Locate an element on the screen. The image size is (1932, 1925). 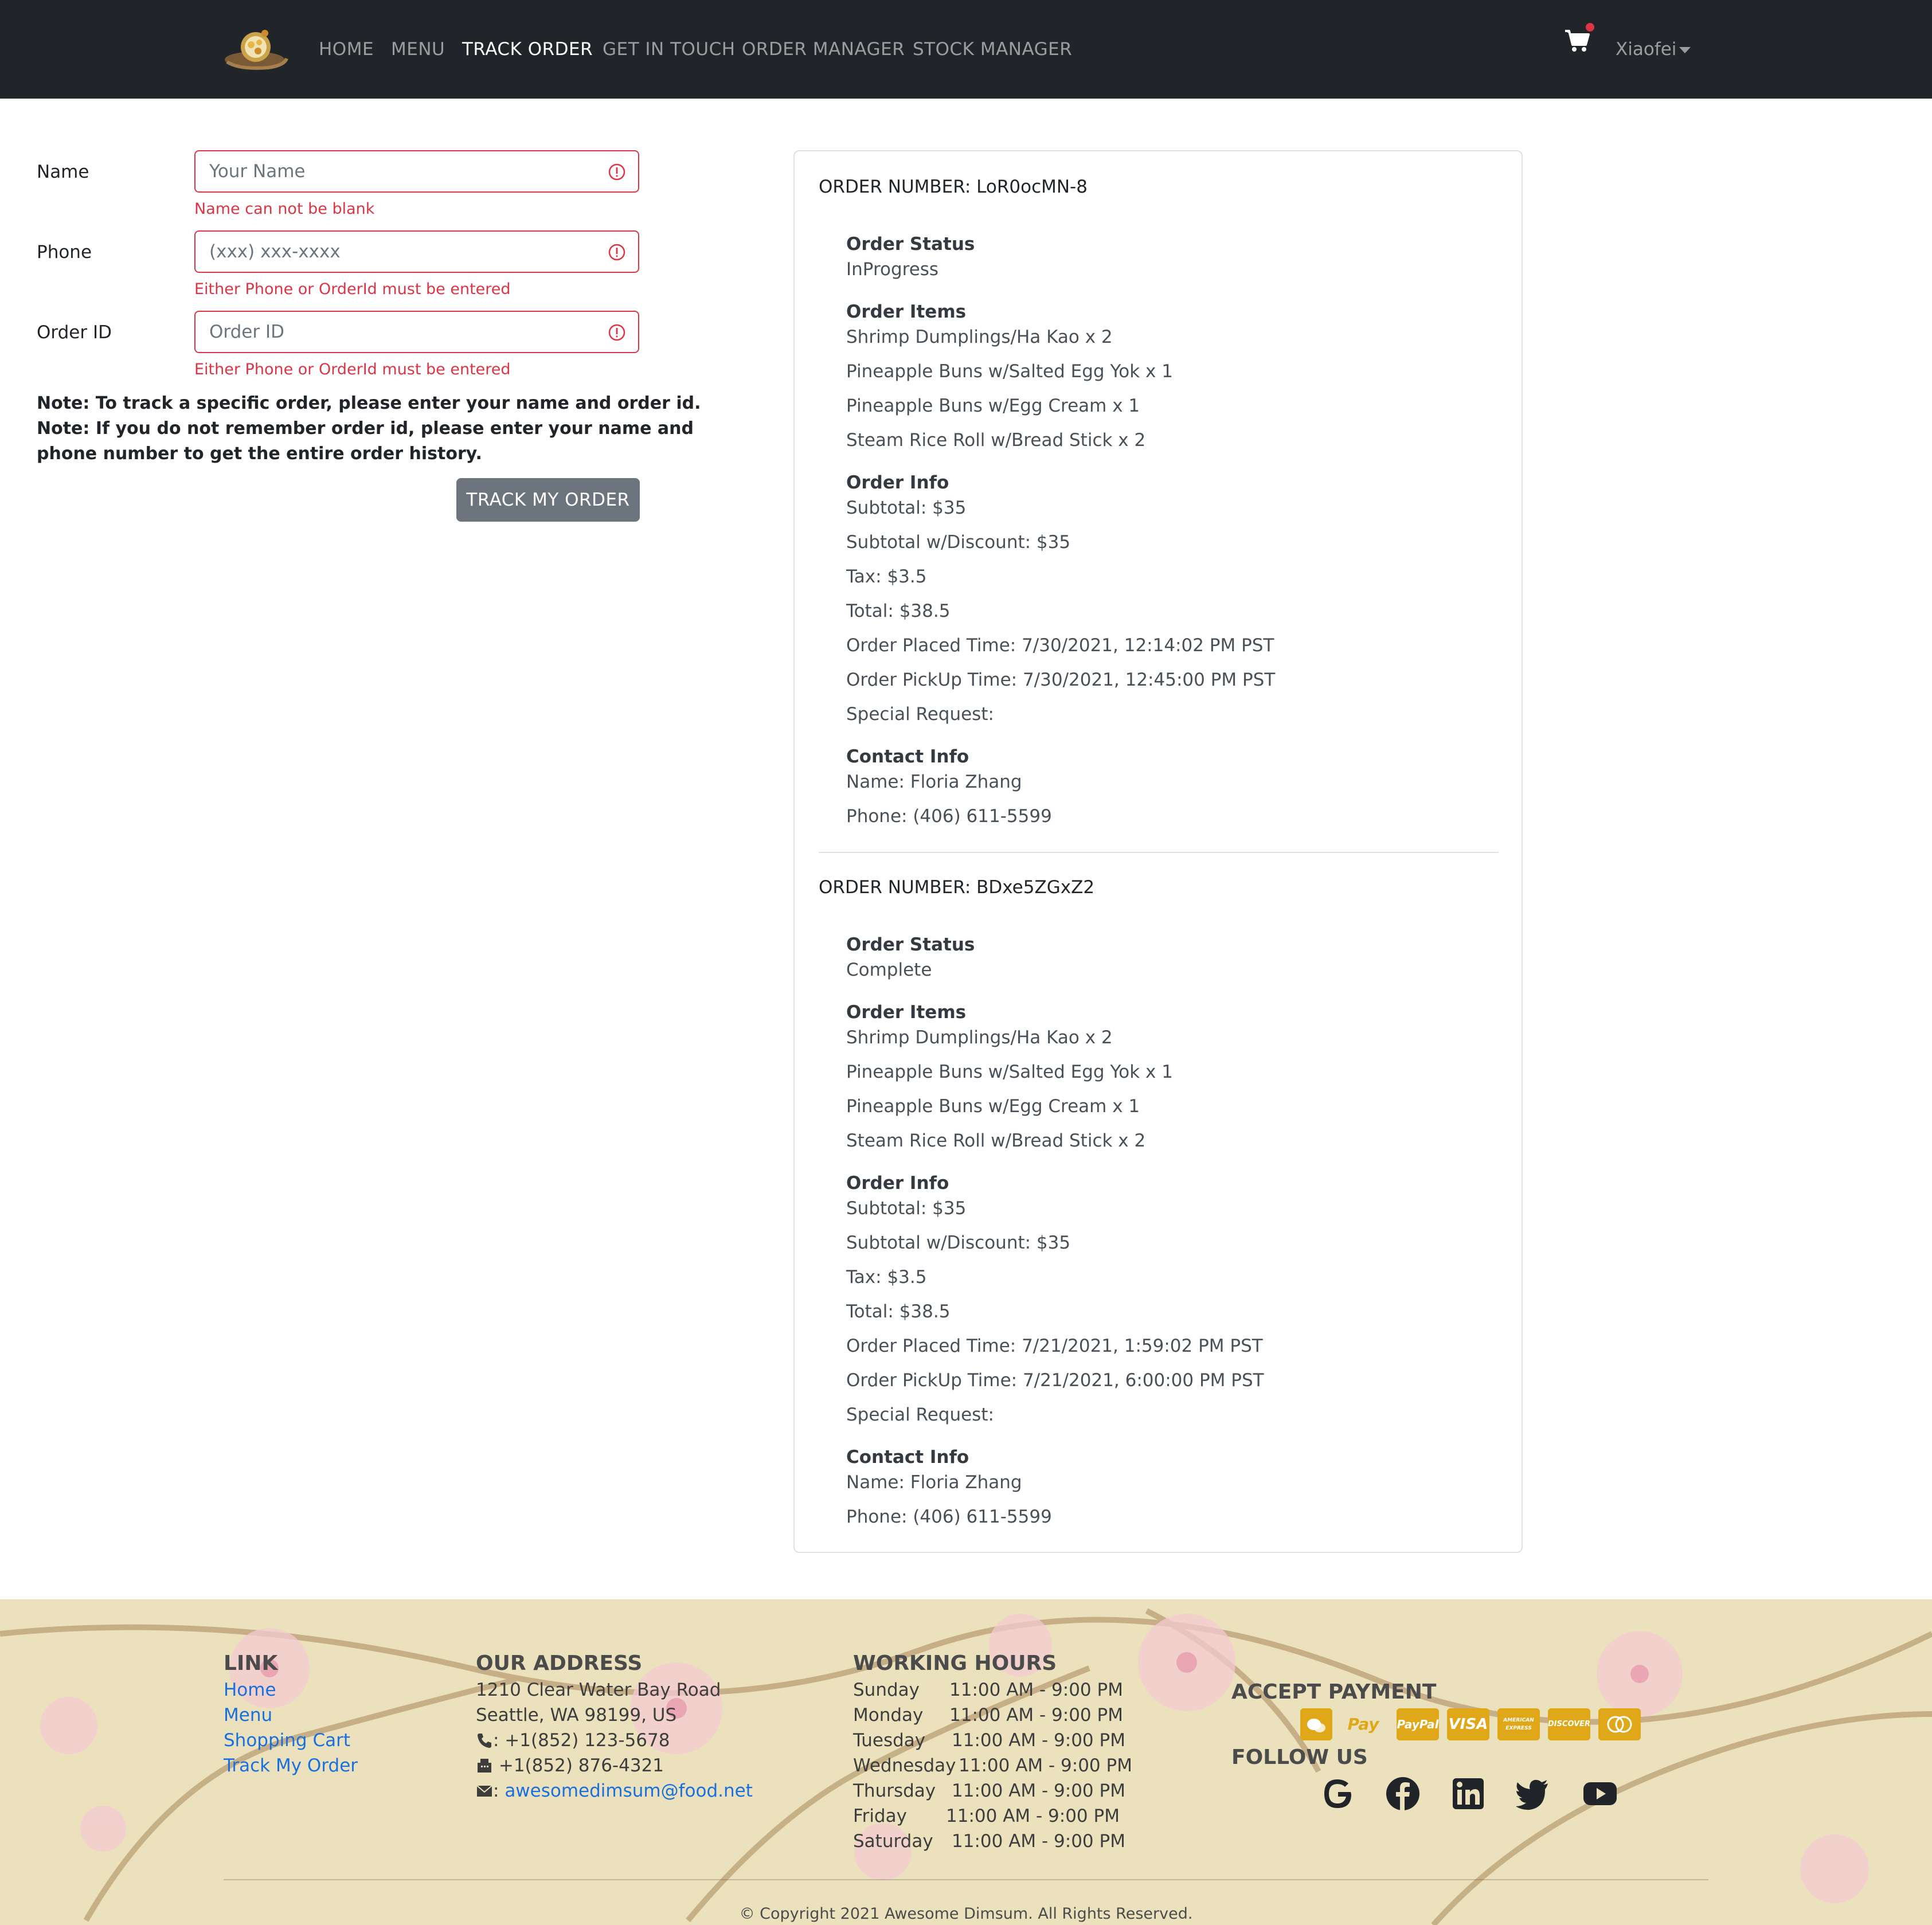
hours-day: Monday is located at coordinates (888, 1715).